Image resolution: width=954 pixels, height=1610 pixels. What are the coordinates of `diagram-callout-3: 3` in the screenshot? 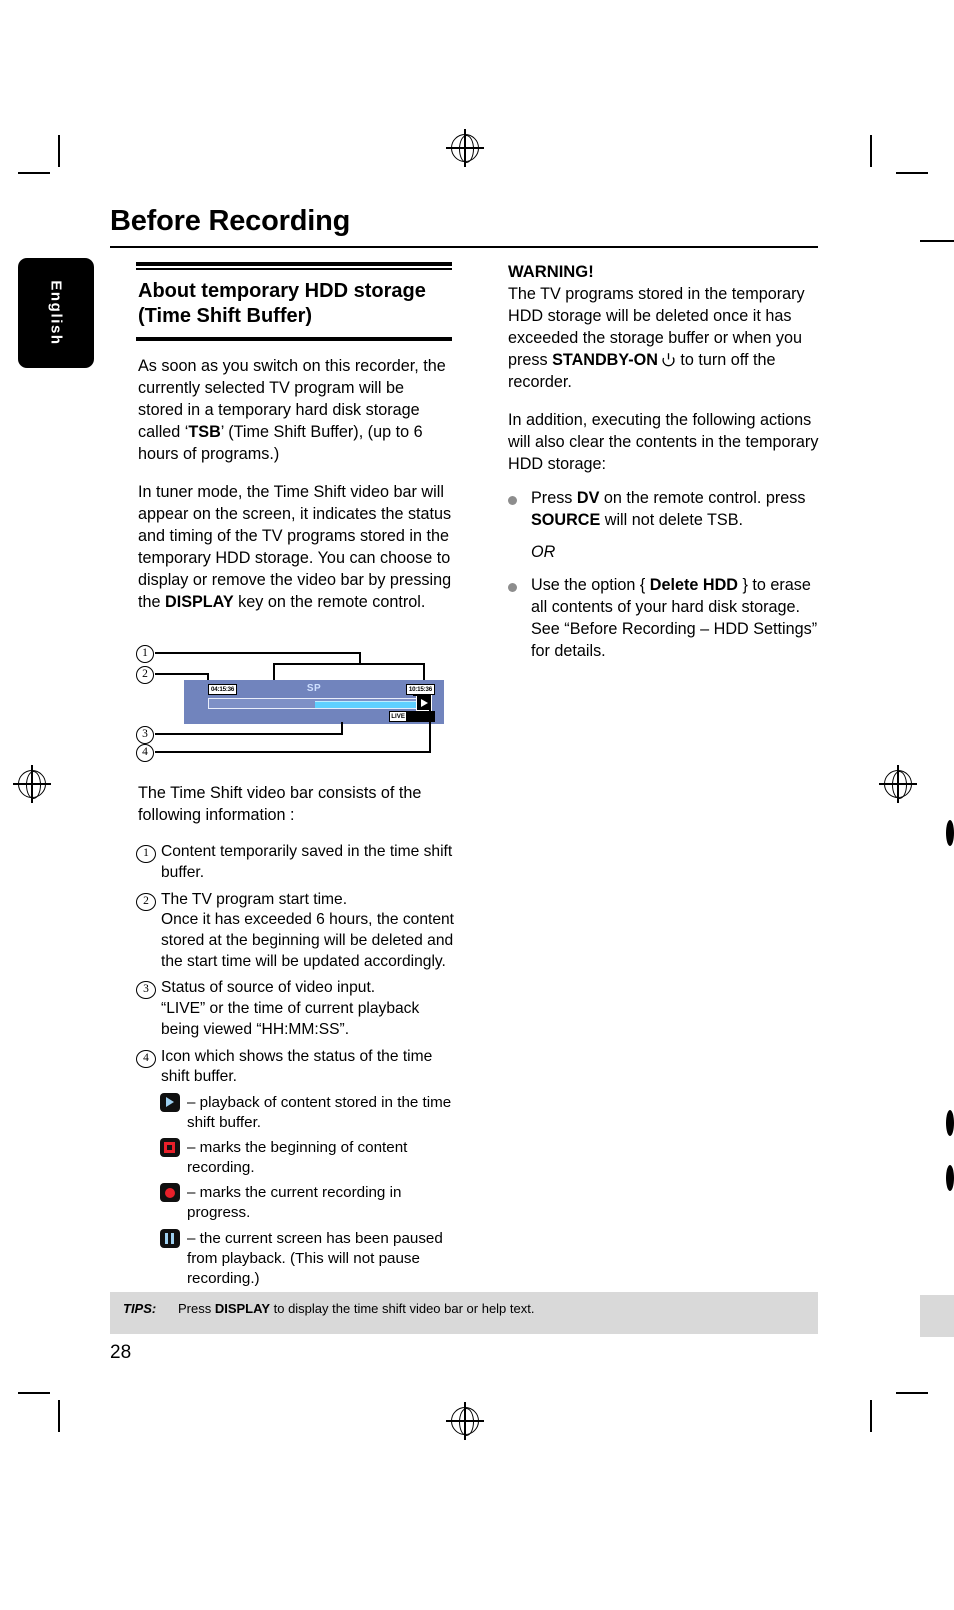 It's located at (145, 735).